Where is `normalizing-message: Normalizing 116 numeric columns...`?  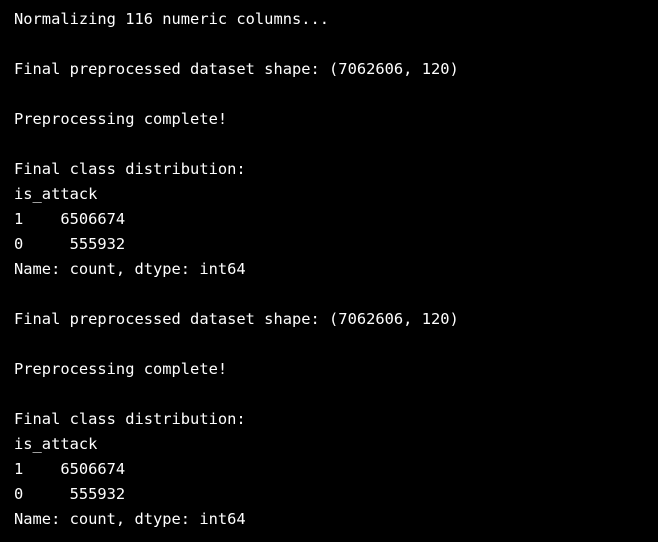 normalizing-message: Normalizing 116 numeric columns... is located at coordinates (172, 19).